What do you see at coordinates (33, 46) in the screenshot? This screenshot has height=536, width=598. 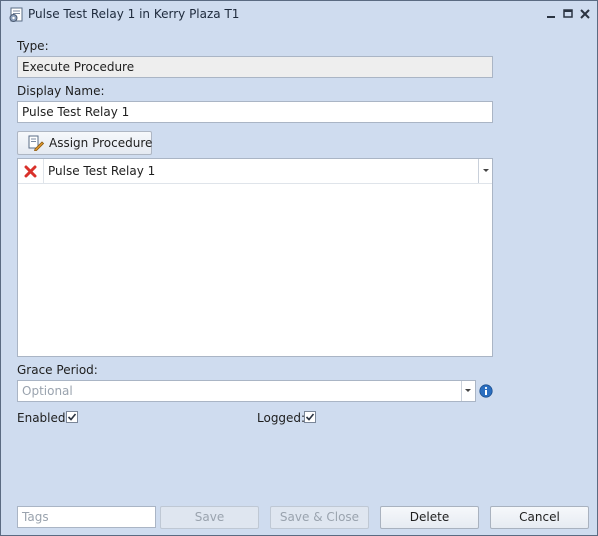 I see `type-label: Type:` at bounding box center [33, 46].